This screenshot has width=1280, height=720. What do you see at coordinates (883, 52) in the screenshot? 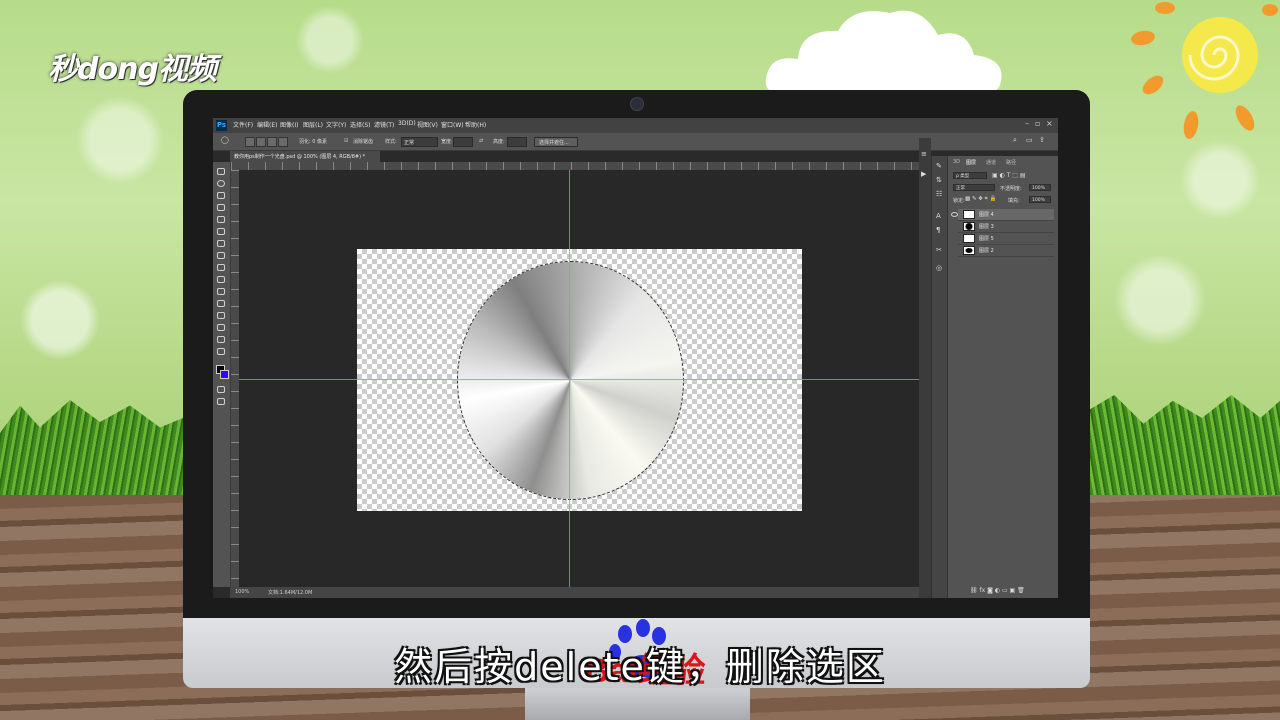
I see `cloud-icon` at bounding box center [883, 52].